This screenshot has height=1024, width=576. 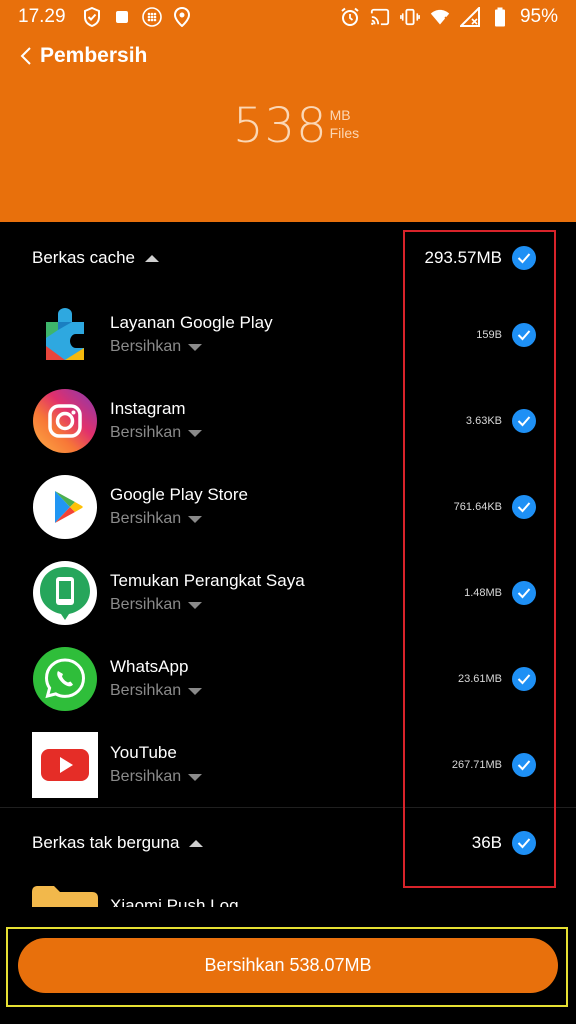 What do you see at coordinates (65, 765) in the screenshot?
I see `youtube-icon` at bounding box center [65, 765].